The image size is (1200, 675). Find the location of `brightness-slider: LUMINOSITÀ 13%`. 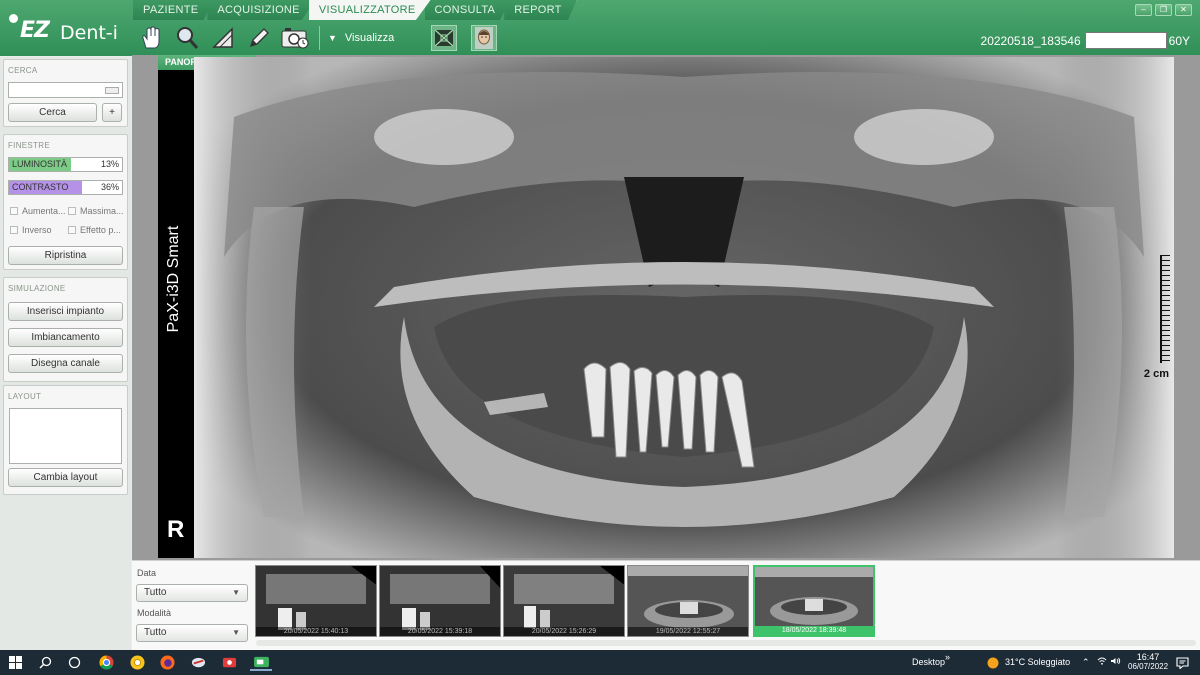

brightness-slider: LUMINOSITÀ 13% is located at coordinates (65, 164).